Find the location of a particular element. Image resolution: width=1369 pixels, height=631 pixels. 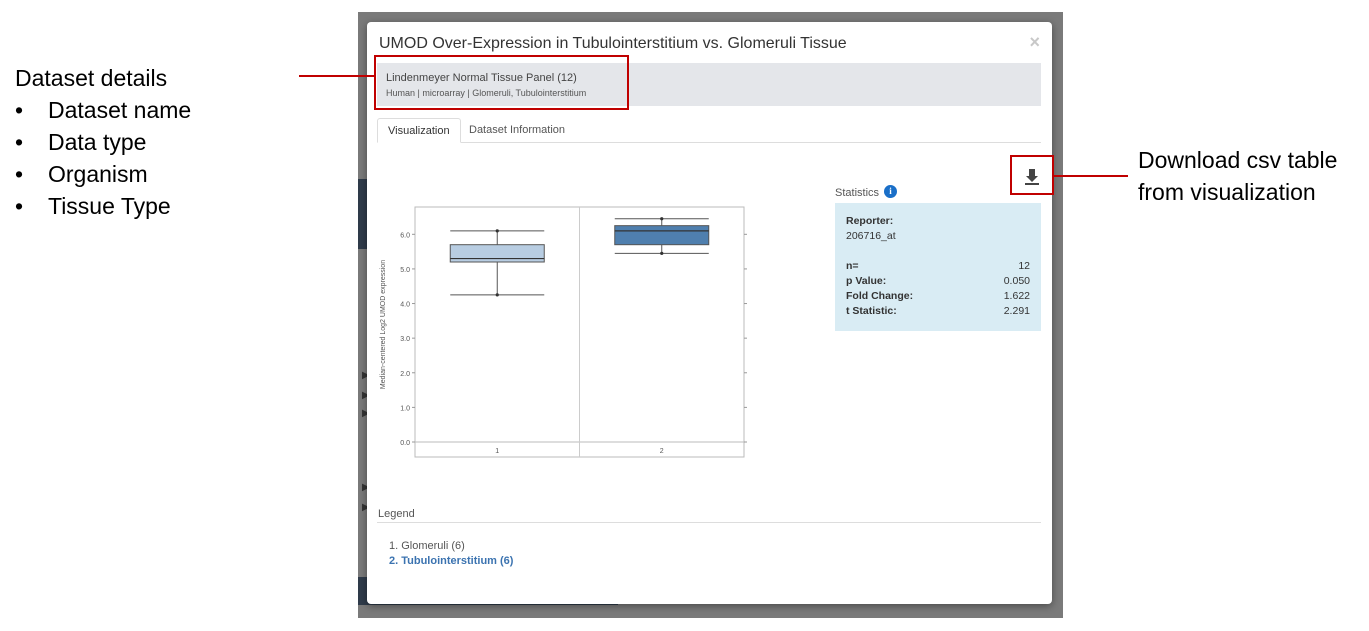

x-tick-label: 2 is located at coordinates (662, 451).